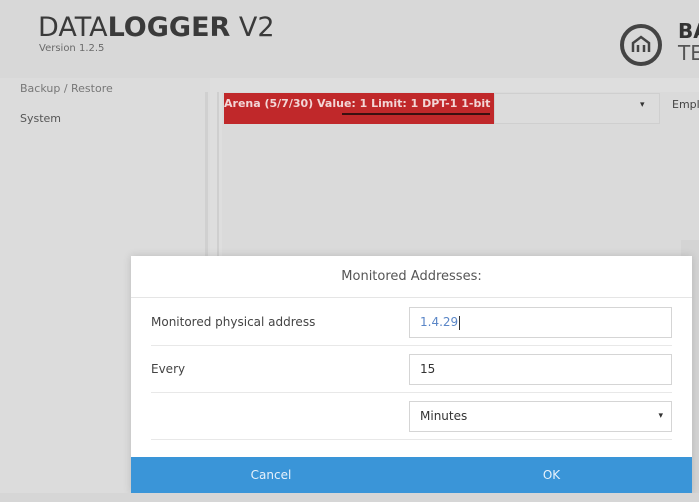 The image size is (699, 502). What do you see at coordinates (40, 118) in the screenshot?
I see `sidebar-item-system: System` at bounding box center [40, 118].